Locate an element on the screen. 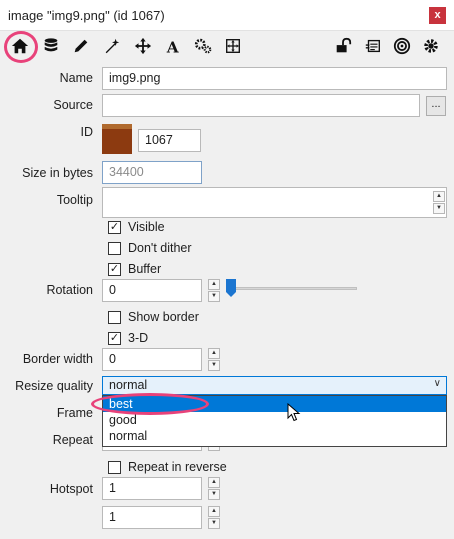 Image resolution: width=454 pixels, height=539 pixels. rotation-label: Rotation is located at coordinates (69, 290).